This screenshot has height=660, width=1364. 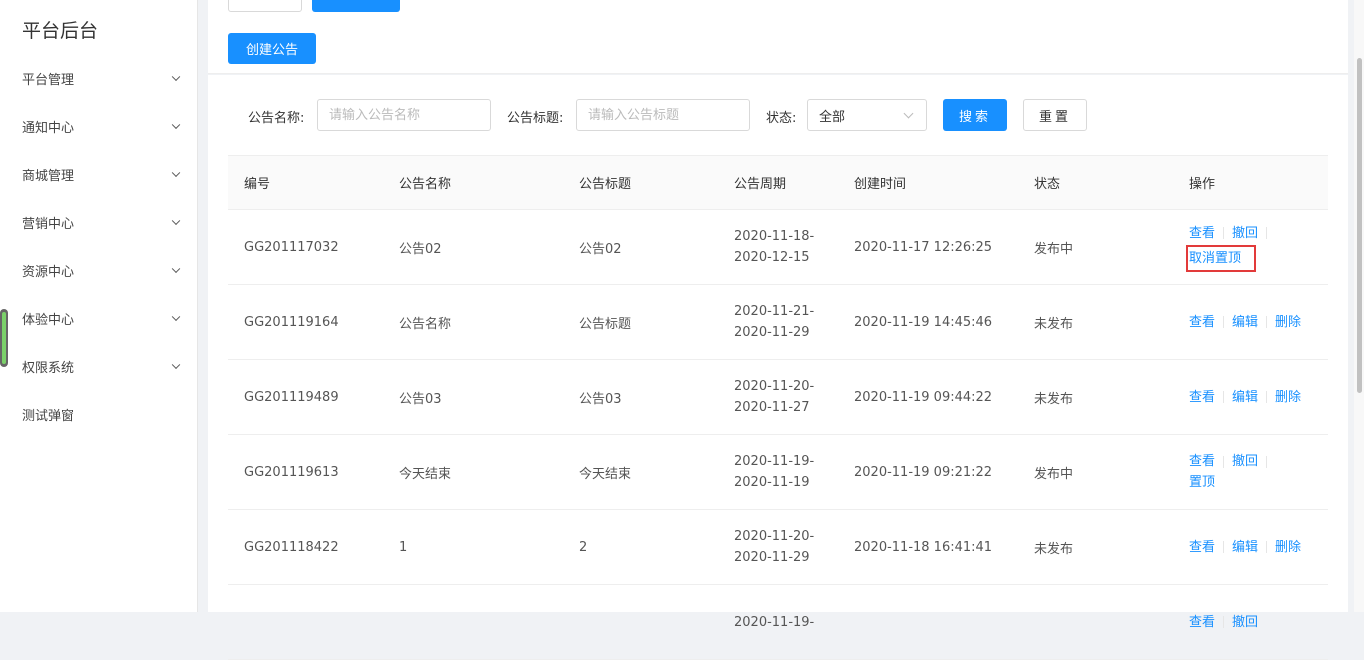 I want to click on sidebar-item-label: 权限系统, so click(x=48, y=368).